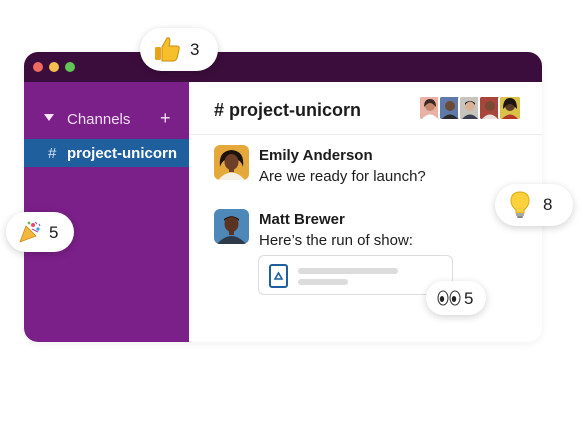 Image resolution: width=583 pixels, height=428 pixels. Describe the element at coordinates (99, 119) in the screenshot. I see `channels-label: Channels` at that location.